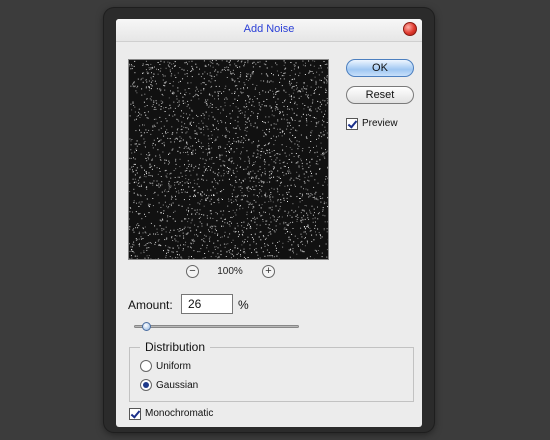 The image size is (550, 440). What do you see at coordinates (174, 366) in the screenshot?
I see `uniform-label: Uniform` at bounding box center [174, 366].